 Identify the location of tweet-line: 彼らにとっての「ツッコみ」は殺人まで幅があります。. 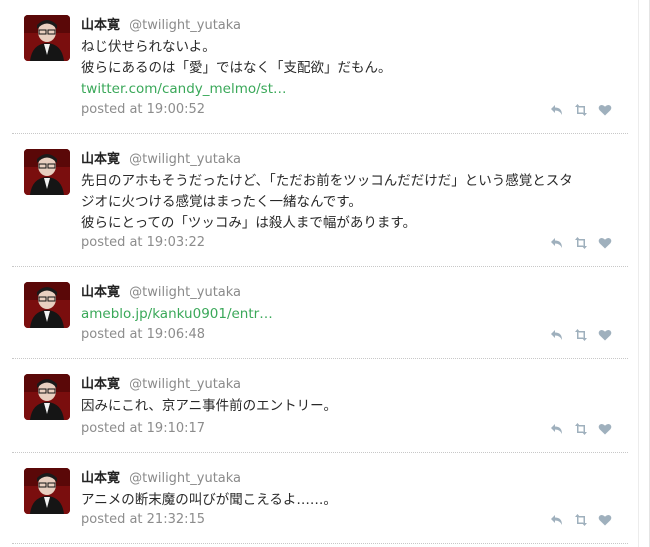
(249, 223).